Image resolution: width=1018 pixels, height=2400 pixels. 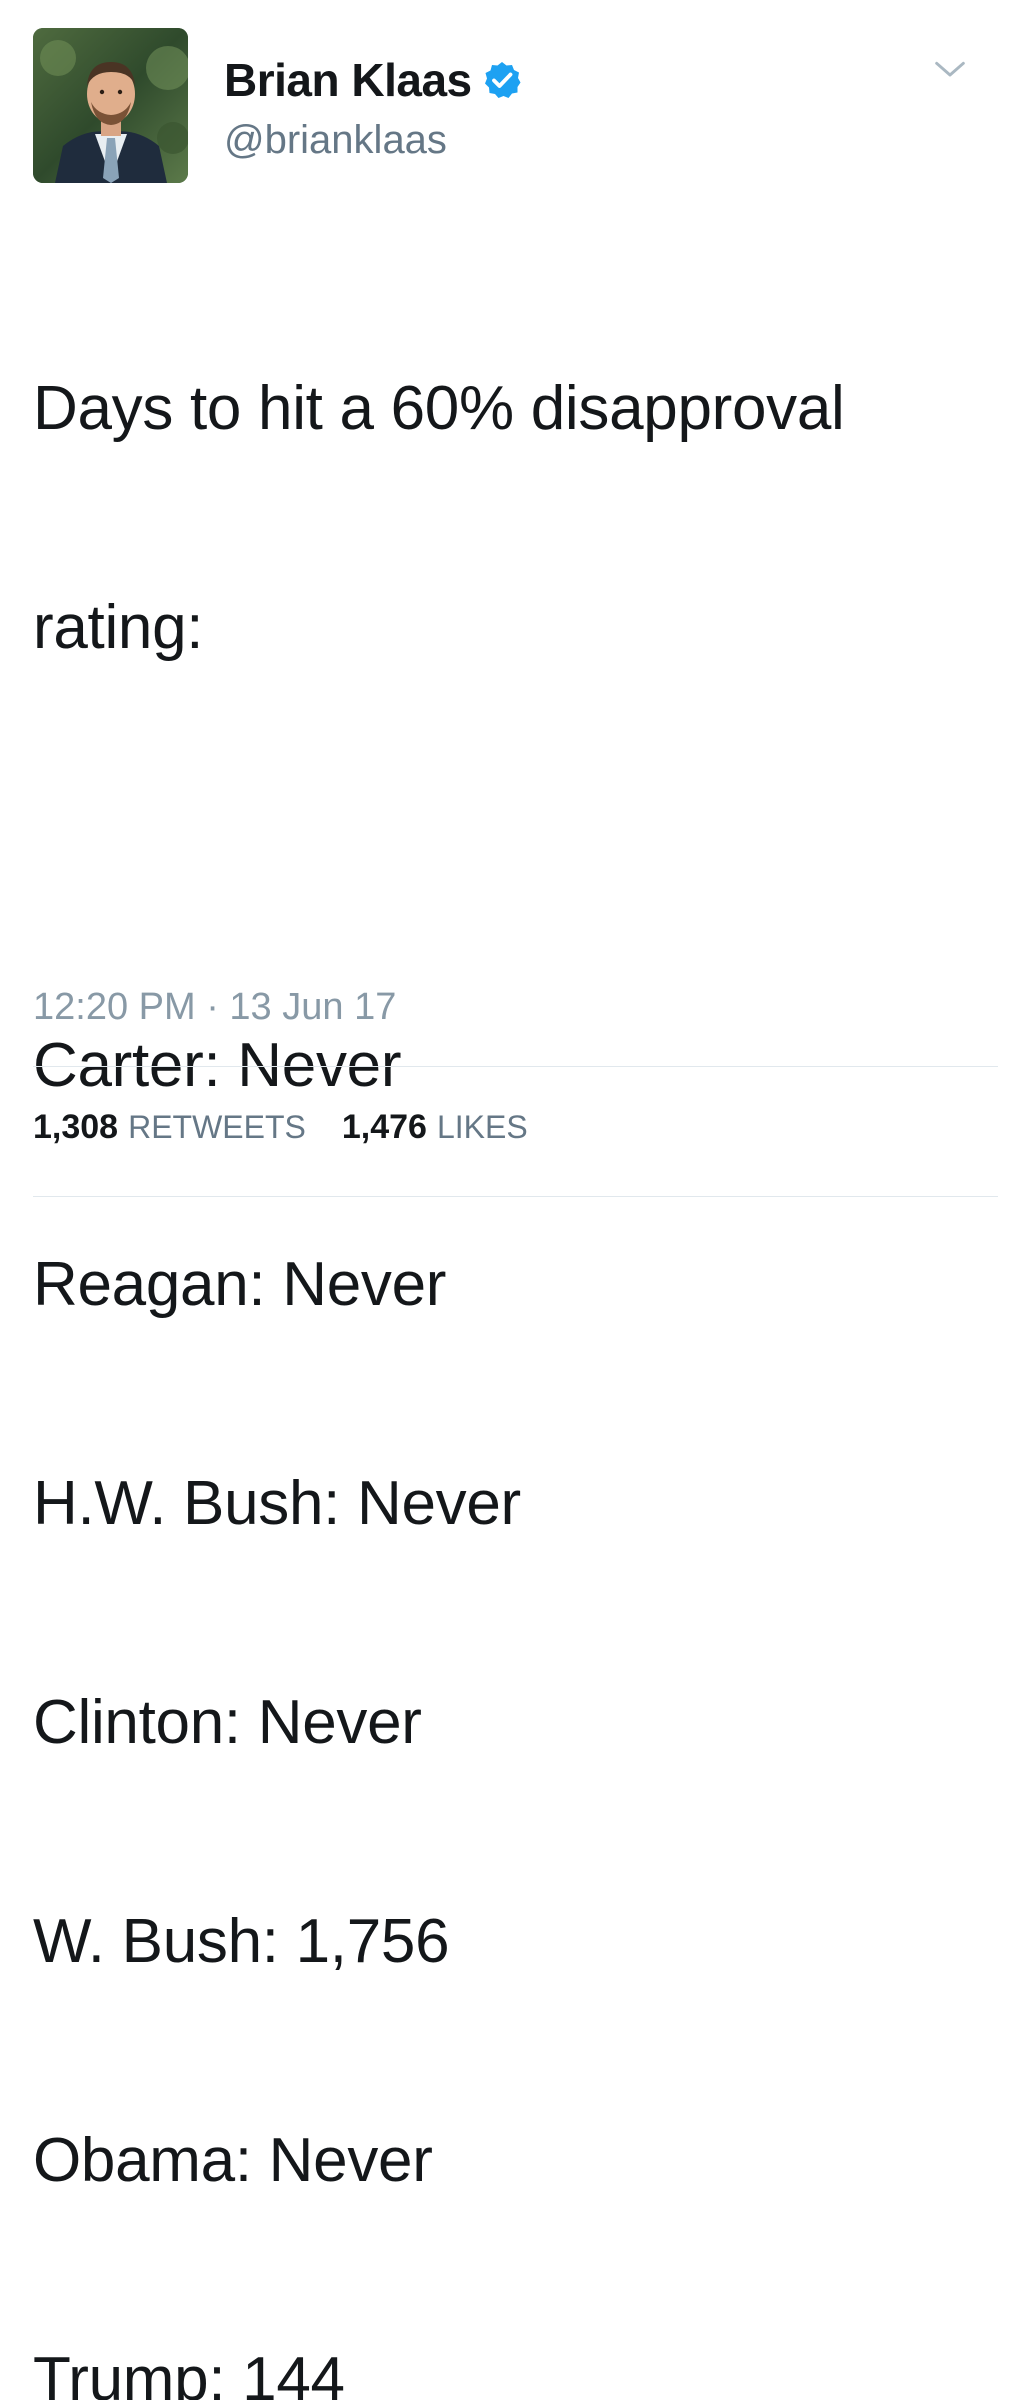 I want to click on tweet-text-line: Clinton: Never, so click(x=227, y=1722).